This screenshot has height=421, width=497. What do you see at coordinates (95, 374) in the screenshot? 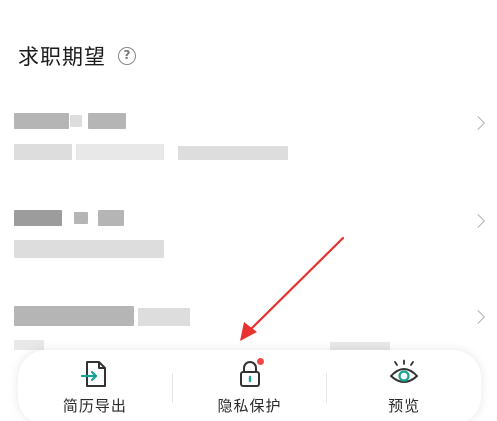
I see `resume-export-icon` at bounding box center [95, 374].